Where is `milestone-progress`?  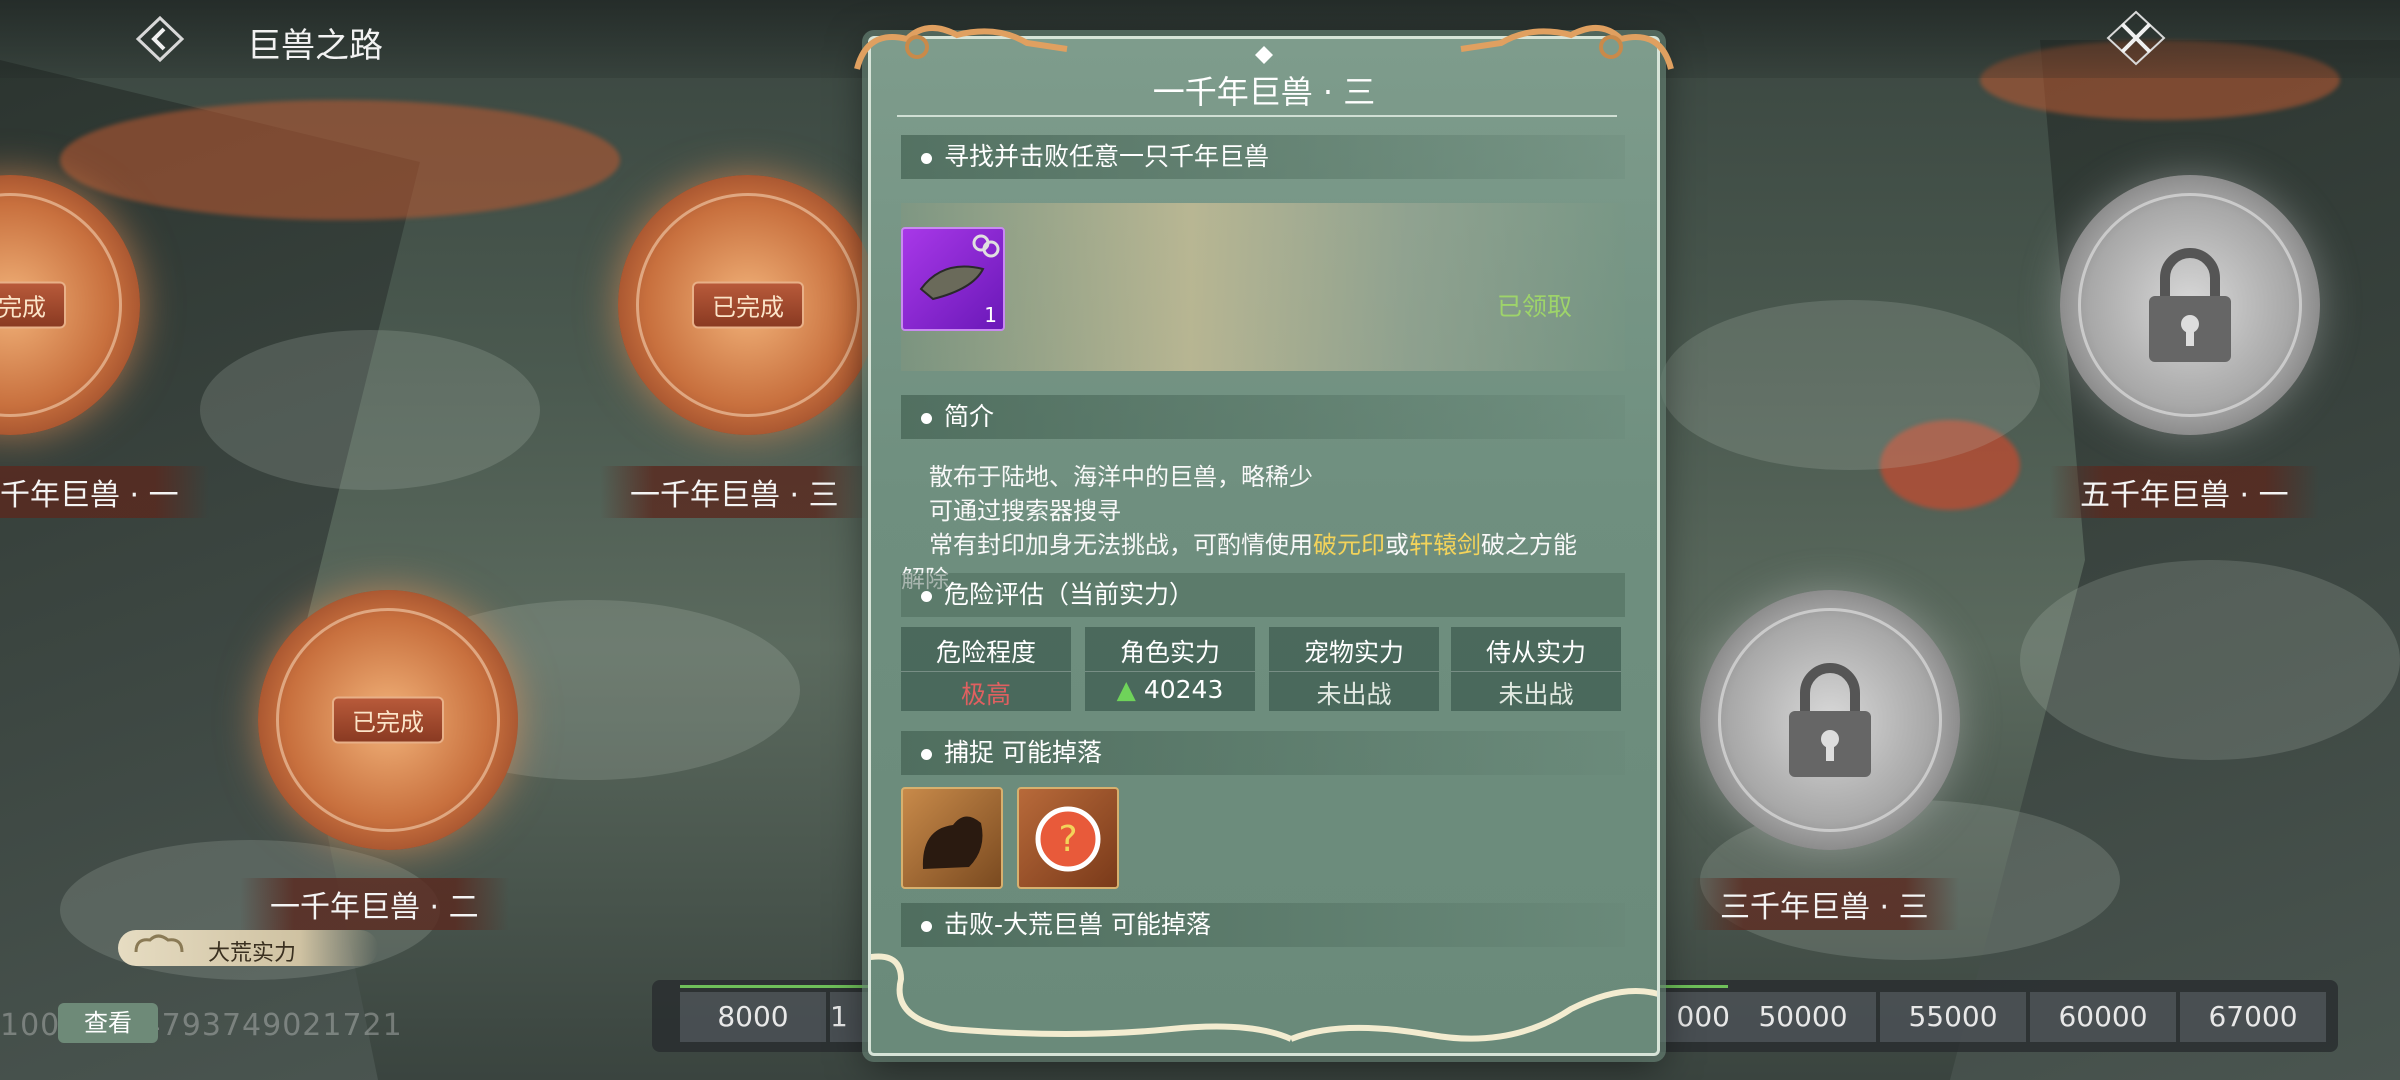
milestone-progress is located at coordinates (1694, 986).